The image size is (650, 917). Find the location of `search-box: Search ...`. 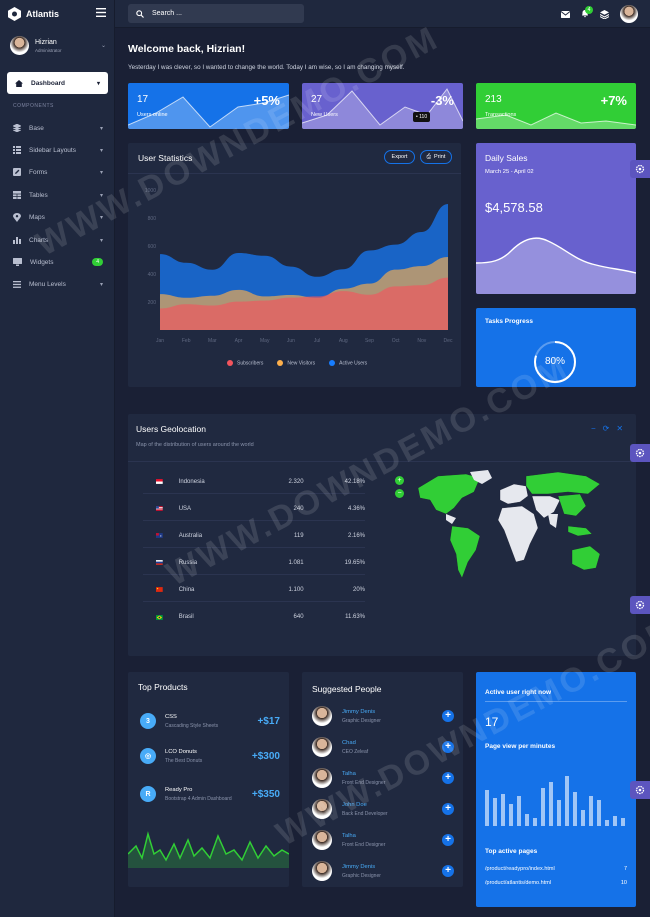

search-box: Search ... is located at coordinates (216, 13).